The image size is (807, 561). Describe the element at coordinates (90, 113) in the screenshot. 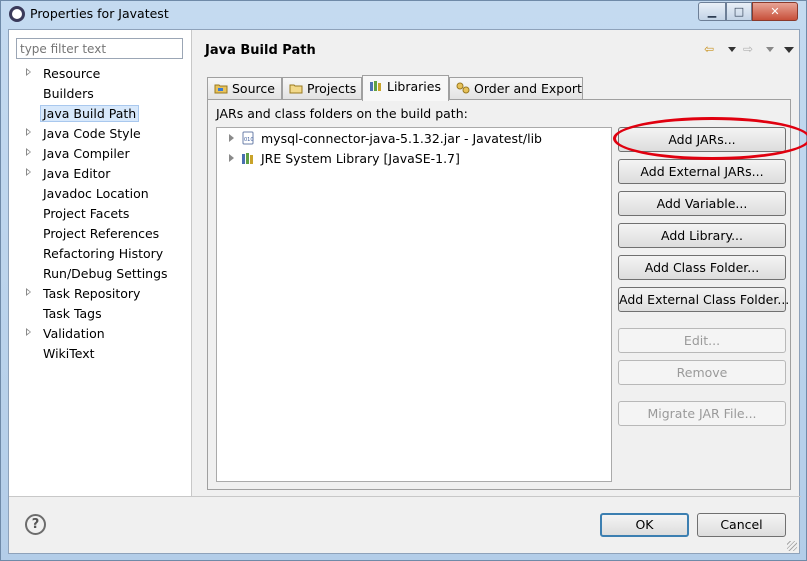

I see `sidebar-item-label: Java Build Path` at that location.